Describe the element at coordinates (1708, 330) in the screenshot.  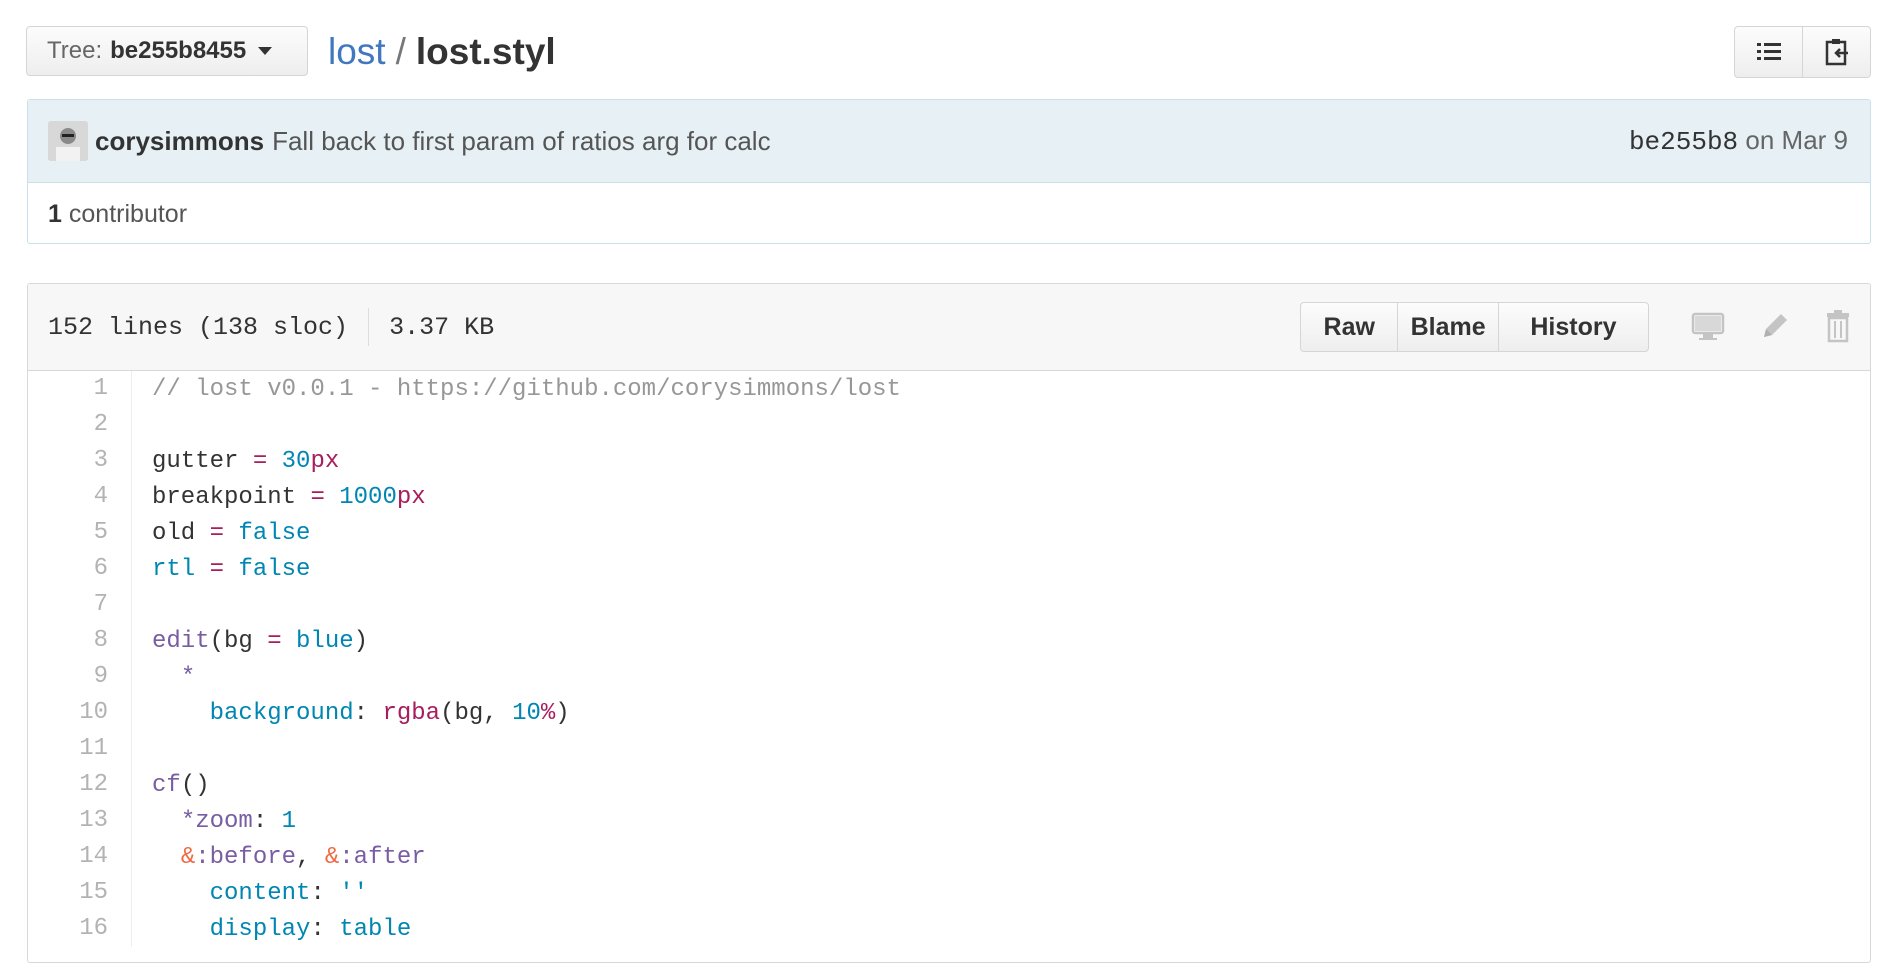
I see `desktop-icon` at that location.